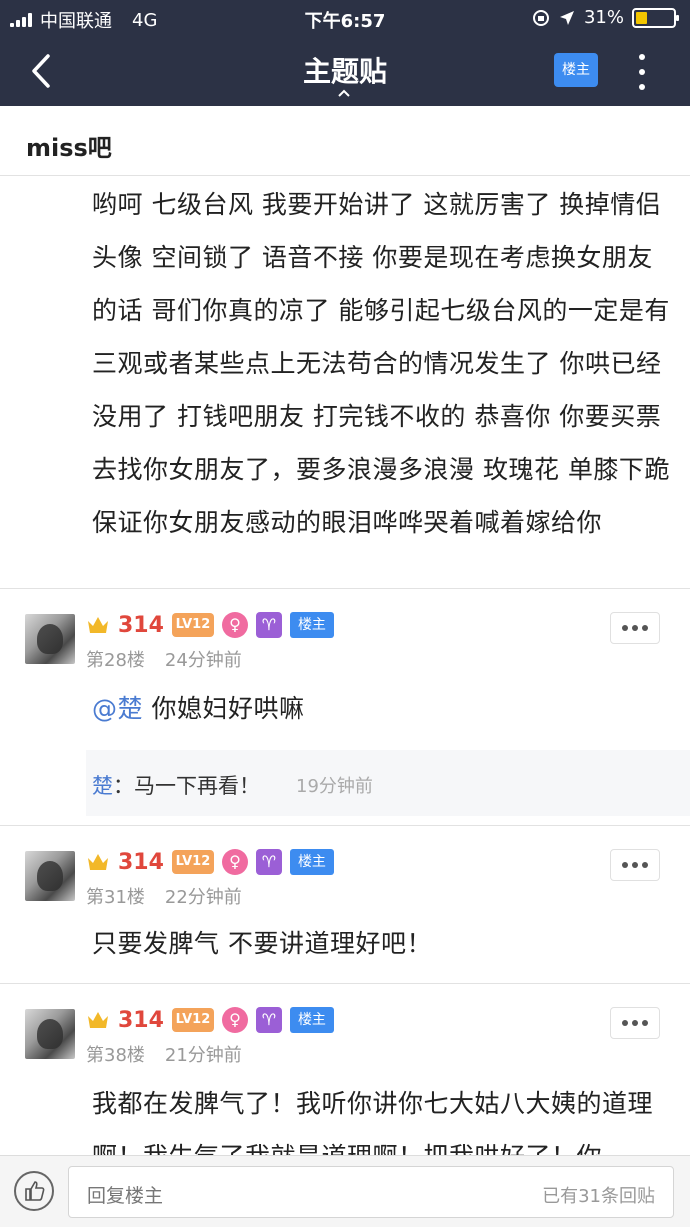 The width and height of the screenshot is (690, 1227). What do you see at coordinates (115, 1055) in the screenshot?
I see `floor-number: 第38楼` at bounding box center [115, 1055].